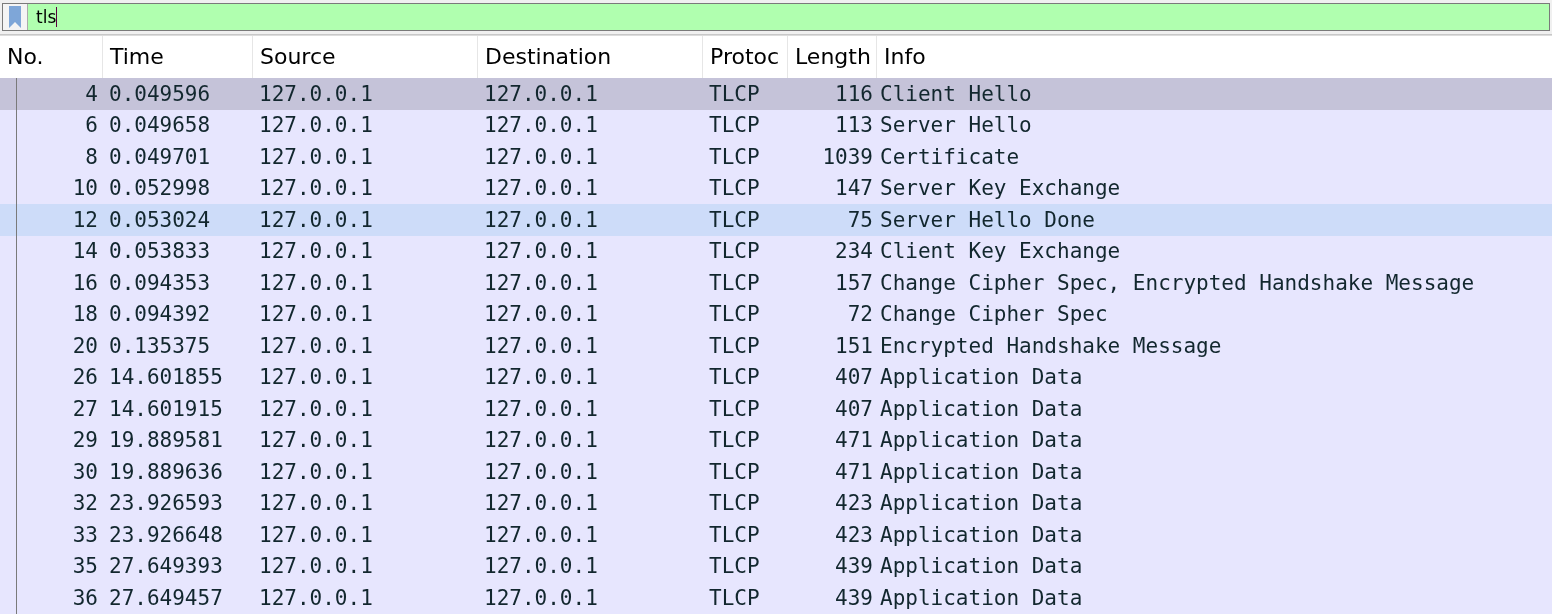  I want to click on table-cell: 36, so click(85, 597).